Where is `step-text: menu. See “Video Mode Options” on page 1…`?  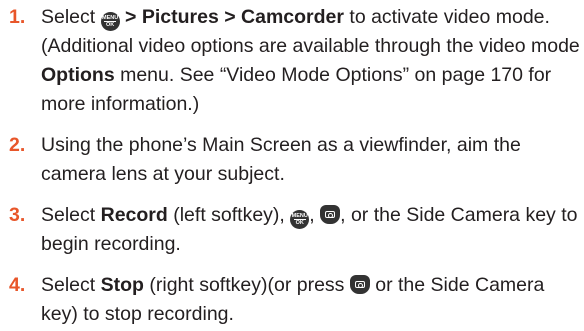 step-text: menu. See “Video Mode Options” on page 1… is located at coordinates (296, 89).